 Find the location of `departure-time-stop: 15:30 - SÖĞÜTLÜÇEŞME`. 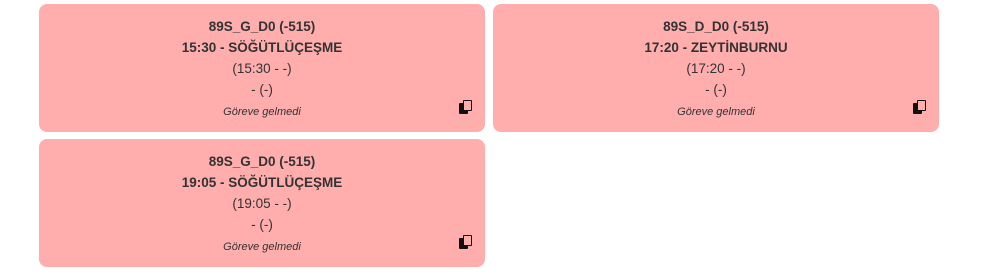

departure-time-stop: 15:30 - SÖĞÜTLÜÇEŞME is located at coordinates (262, 47).